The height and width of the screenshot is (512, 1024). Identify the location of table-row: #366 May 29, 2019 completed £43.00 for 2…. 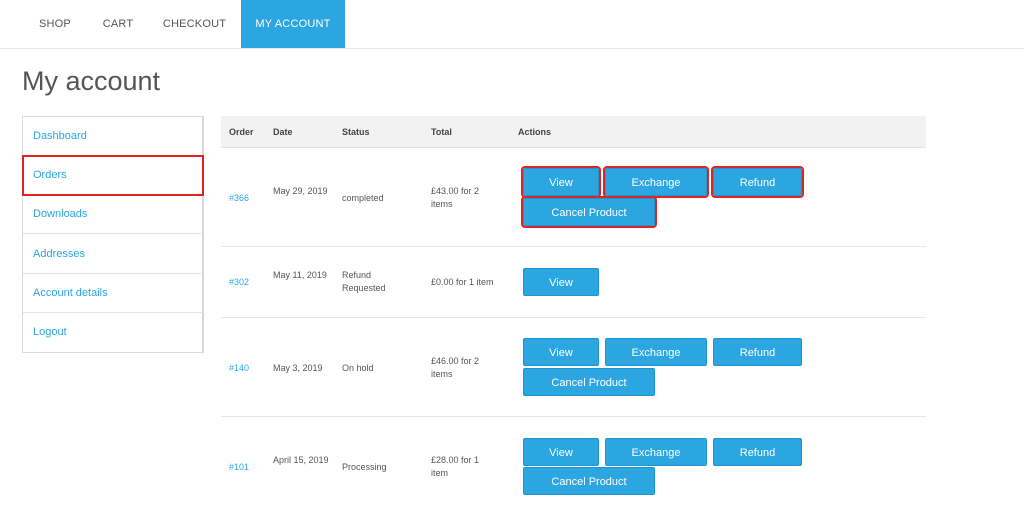
(573, 197).